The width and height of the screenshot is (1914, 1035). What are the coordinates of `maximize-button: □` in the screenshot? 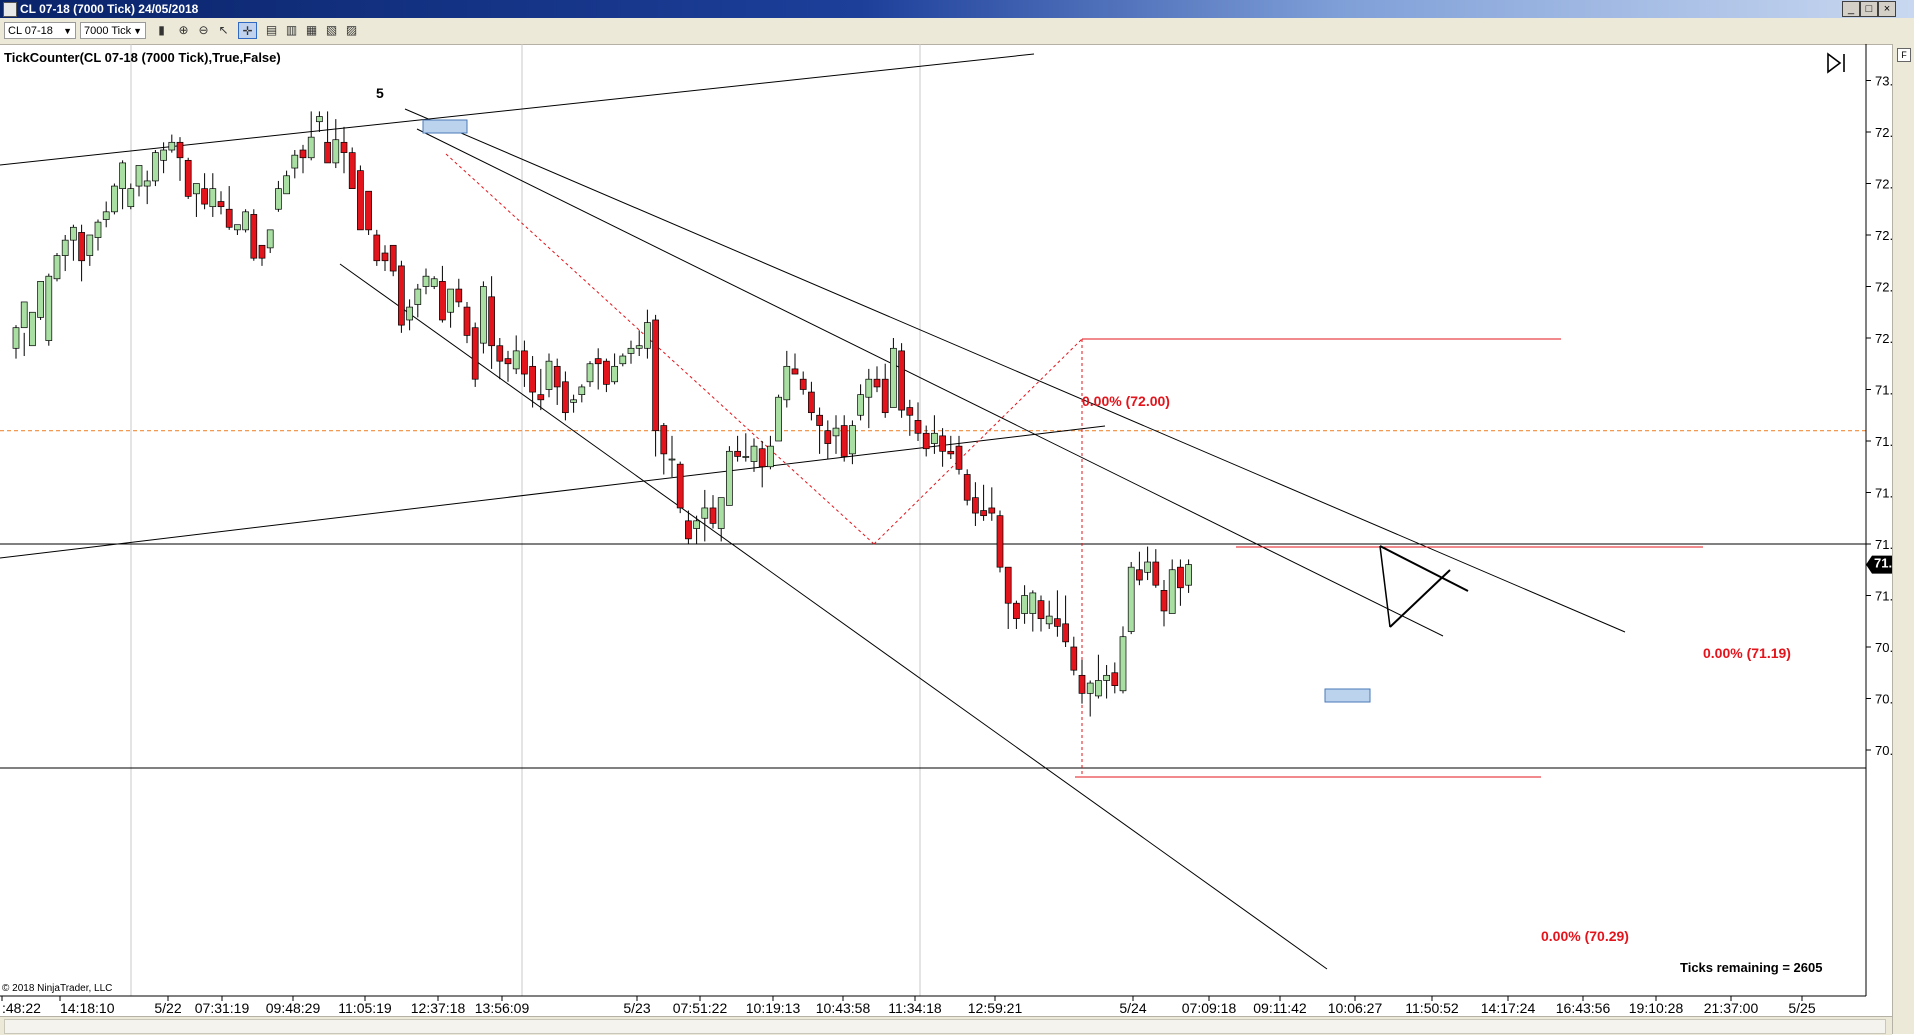 It's located at (1869, 9).